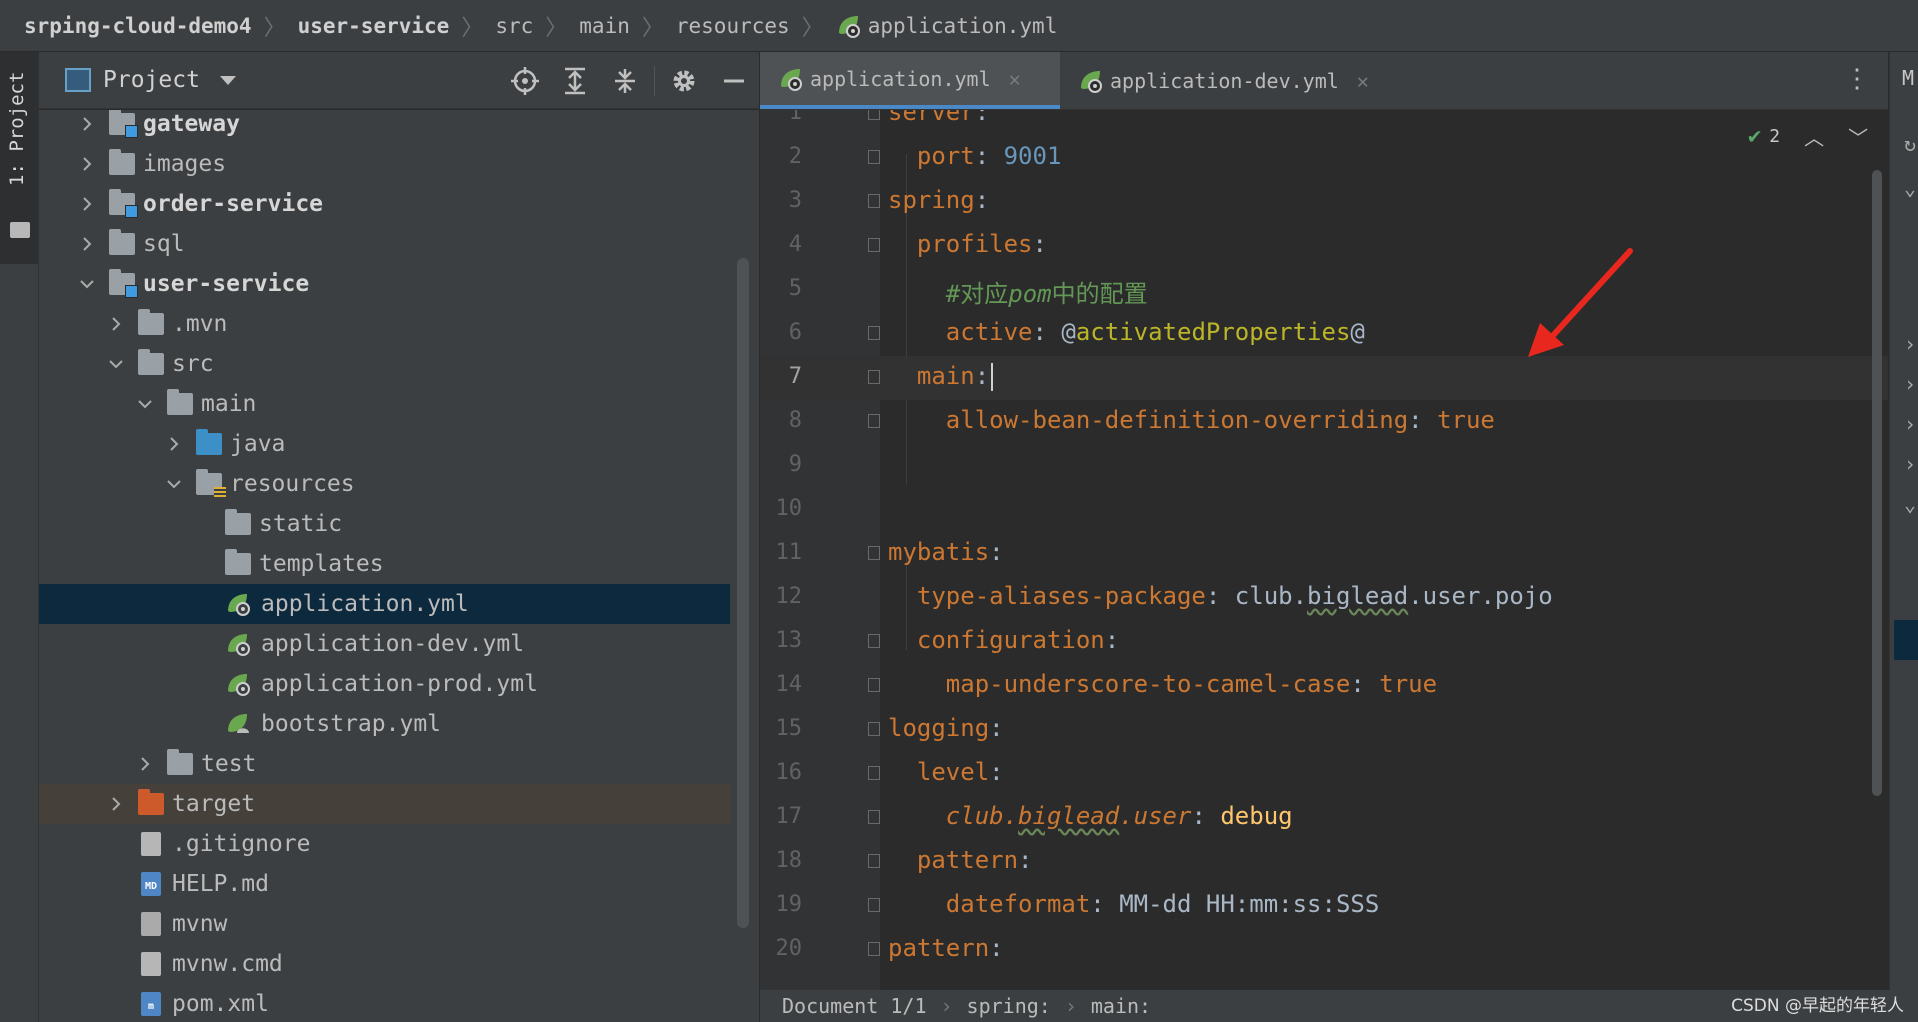 The image size is (1918, 1022). What do you see at coordinates (575, 81) in the screenshot?
I see `expand-all-icon` at bounding box center [575, 81].